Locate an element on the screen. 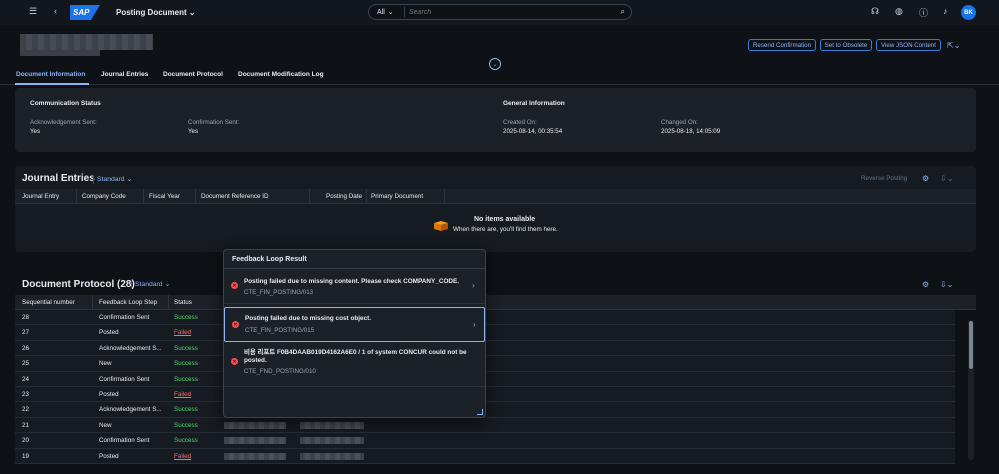 This screenshot has height=474, width=999. chevron-right-icon: › is located at coordinates (474, 324).